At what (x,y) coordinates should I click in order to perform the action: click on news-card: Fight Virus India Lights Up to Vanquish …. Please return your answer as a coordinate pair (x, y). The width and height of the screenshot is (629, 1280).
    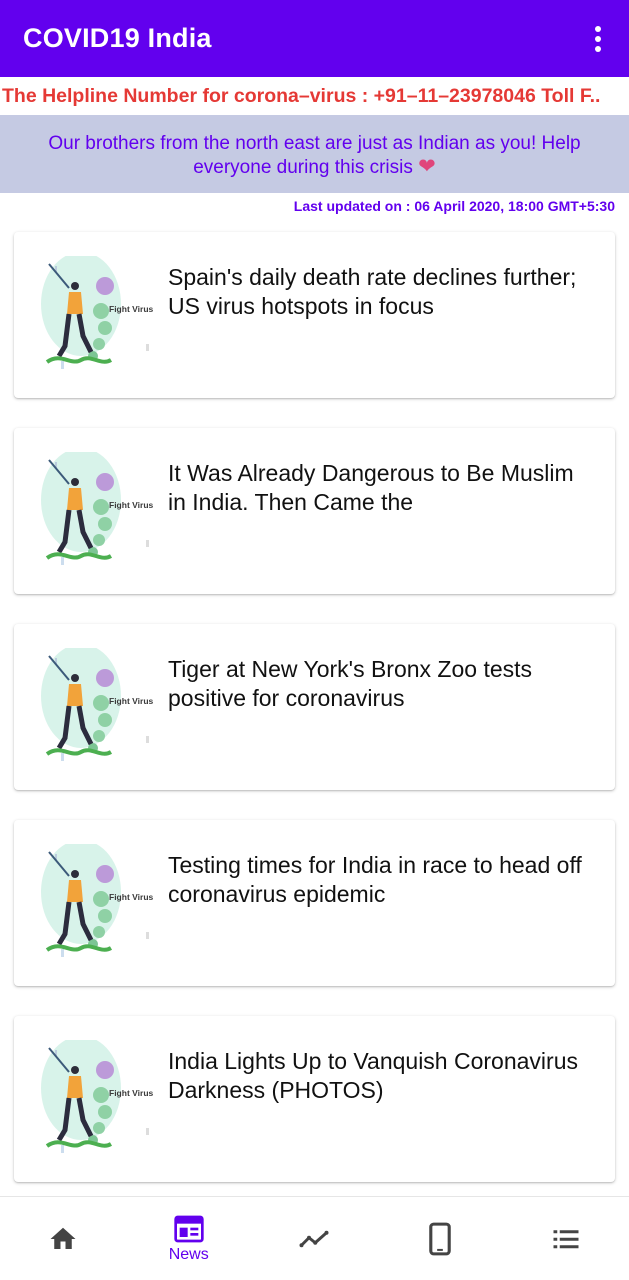
    Looking at the image, I should click on (314, 1099).